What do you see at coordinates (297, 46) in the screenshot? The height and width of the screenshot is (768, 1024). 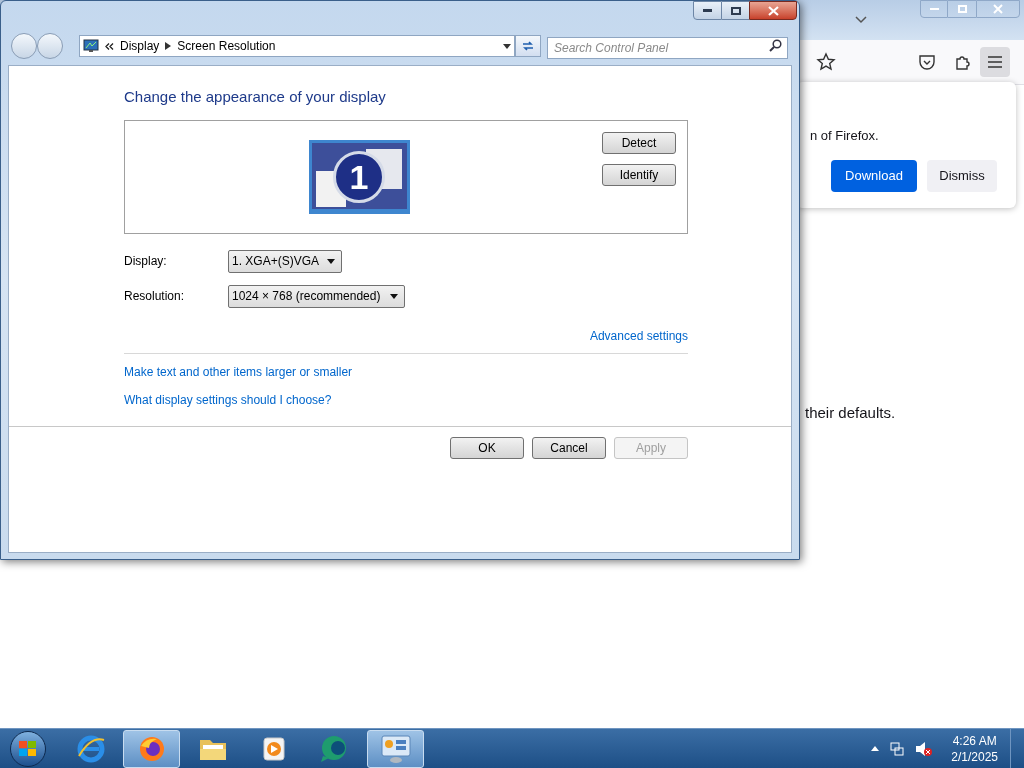 I see `address-bar: Display Screen Resolution` at bounding box center [297, 46].